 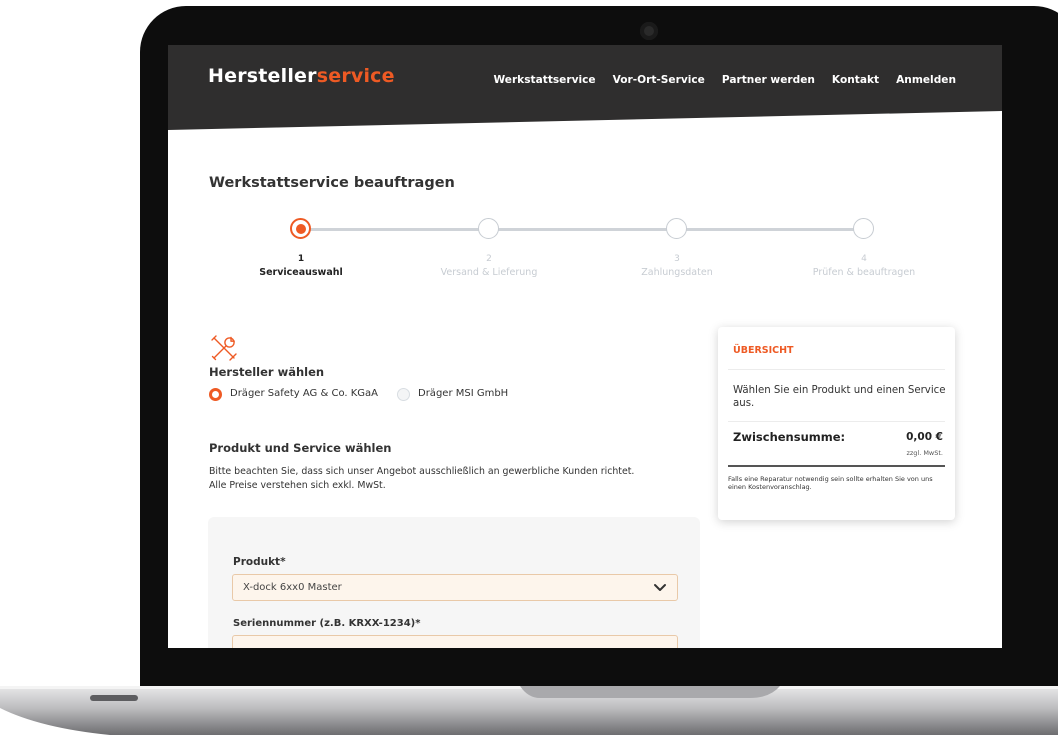 I want to click on step-2-number: 2, so click(x=489, y=259).